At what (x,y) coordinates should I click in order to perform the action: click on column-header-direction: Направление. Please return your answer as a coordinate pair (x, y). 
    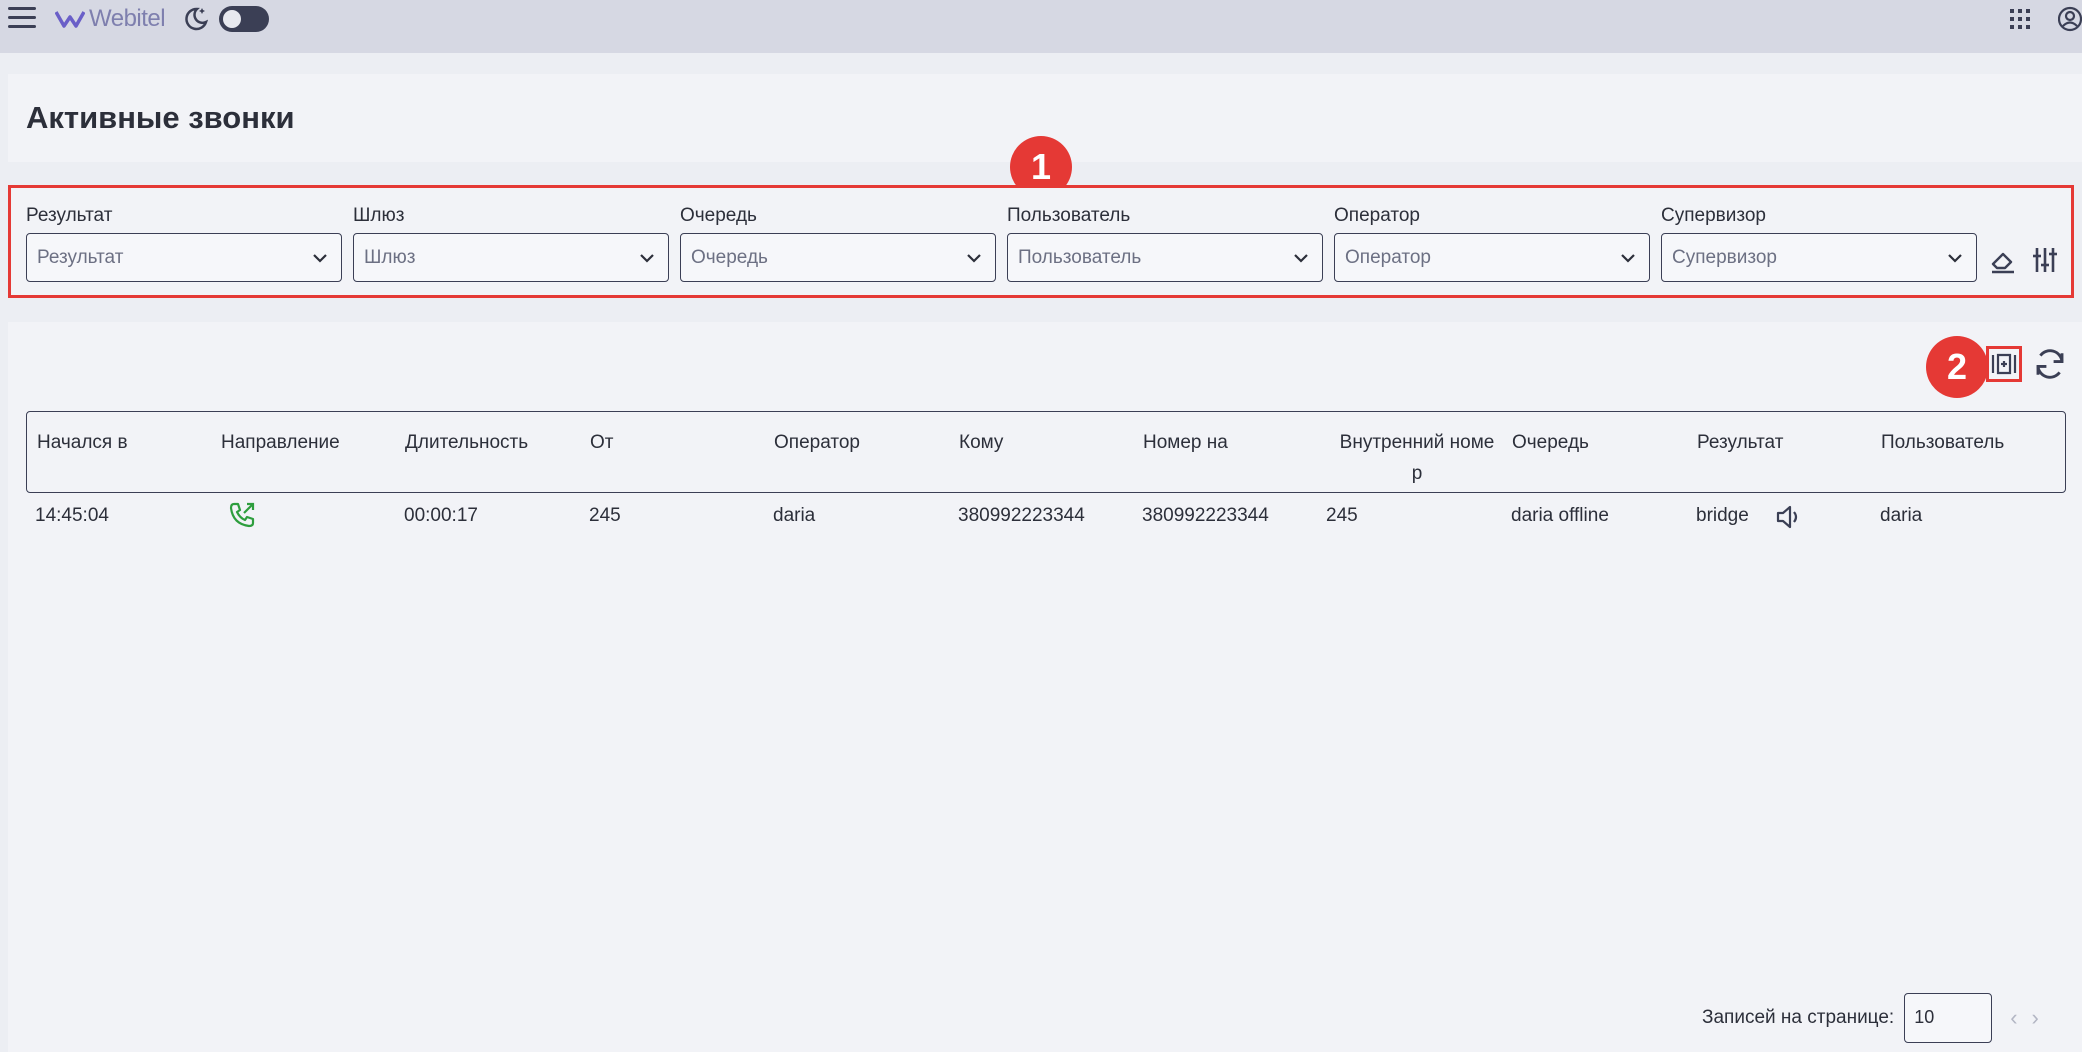
    Looking at the image, I should click on (280, 442).